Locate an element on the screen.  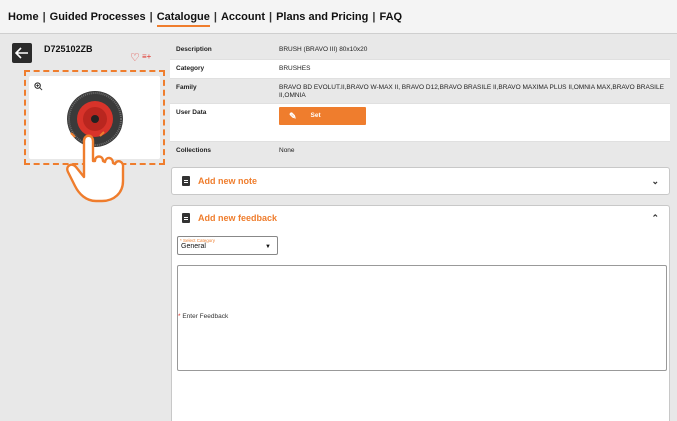
details-row-description: Description BRUSH (BRAVO III) 80x10x20 is located at coordinates (420, 50).